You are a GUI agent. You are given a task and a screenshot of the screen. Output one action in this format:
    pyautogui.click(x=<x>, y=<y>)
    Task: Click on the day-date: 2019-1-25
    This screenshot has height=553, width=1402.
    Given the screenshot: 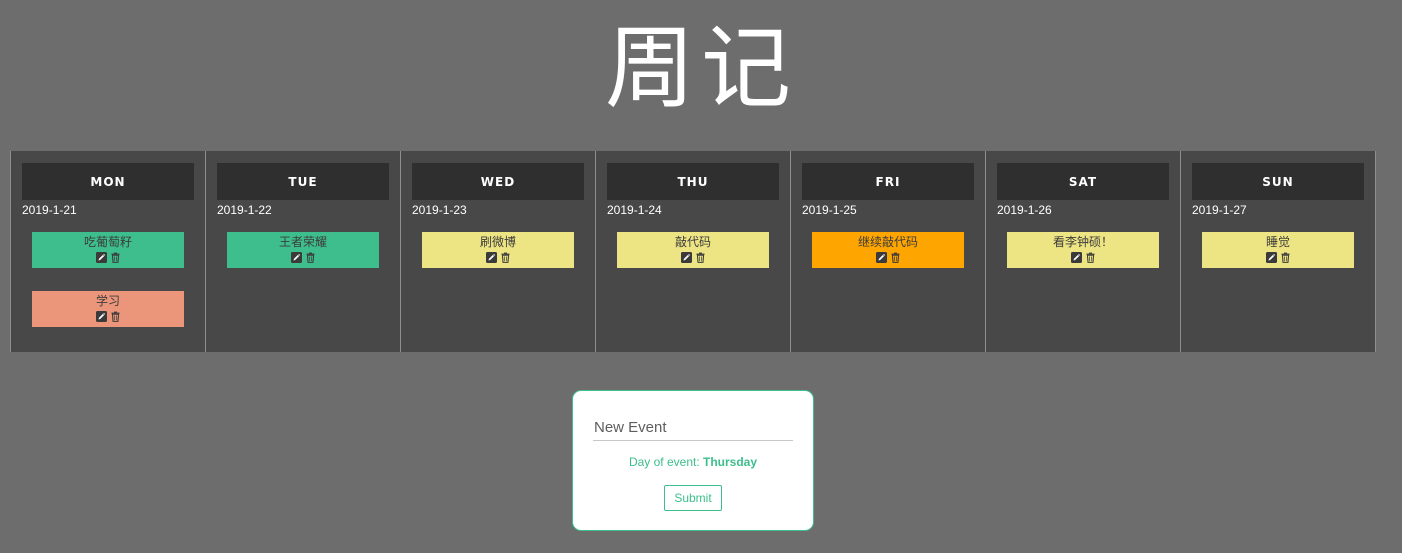 What is the action you would take?
    pyautogui.click(x=829, y=210)
    